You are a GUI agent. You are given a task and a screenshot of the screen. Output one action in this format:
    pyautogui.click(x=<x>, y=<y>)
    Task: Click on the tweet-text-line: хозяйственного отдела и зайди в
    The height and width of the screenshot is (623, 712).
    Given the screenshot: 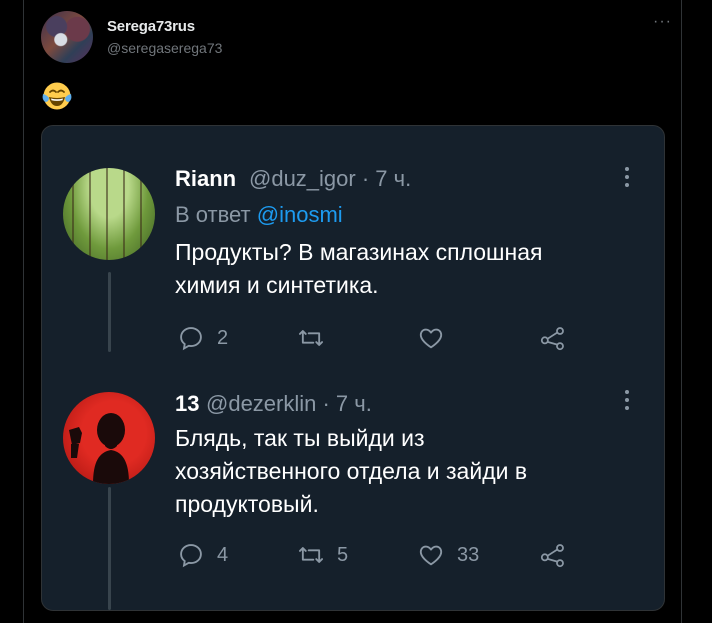 What is the action you would take?
    pyautogui.click(x=351, y=471)
    